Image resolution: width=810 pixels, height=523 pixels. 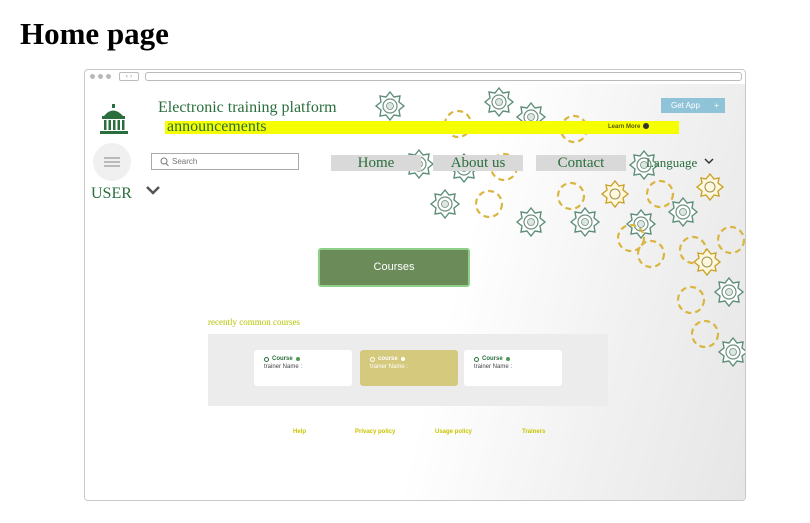 What do you see at coordinates (114, 120) in the screenshot?
I see `capitol-logo-icon` at bounding box center [114, 120].